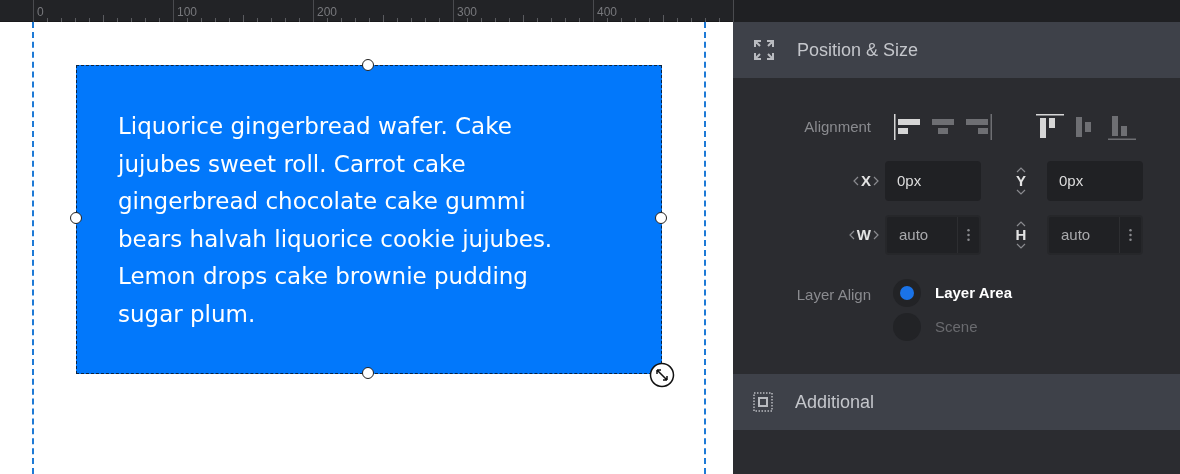 The image size is (1180, 474). What do you see at coordinates (956, 402) in the screenshot?
I see `section-header: Additional` at bounding box center [956, 402].